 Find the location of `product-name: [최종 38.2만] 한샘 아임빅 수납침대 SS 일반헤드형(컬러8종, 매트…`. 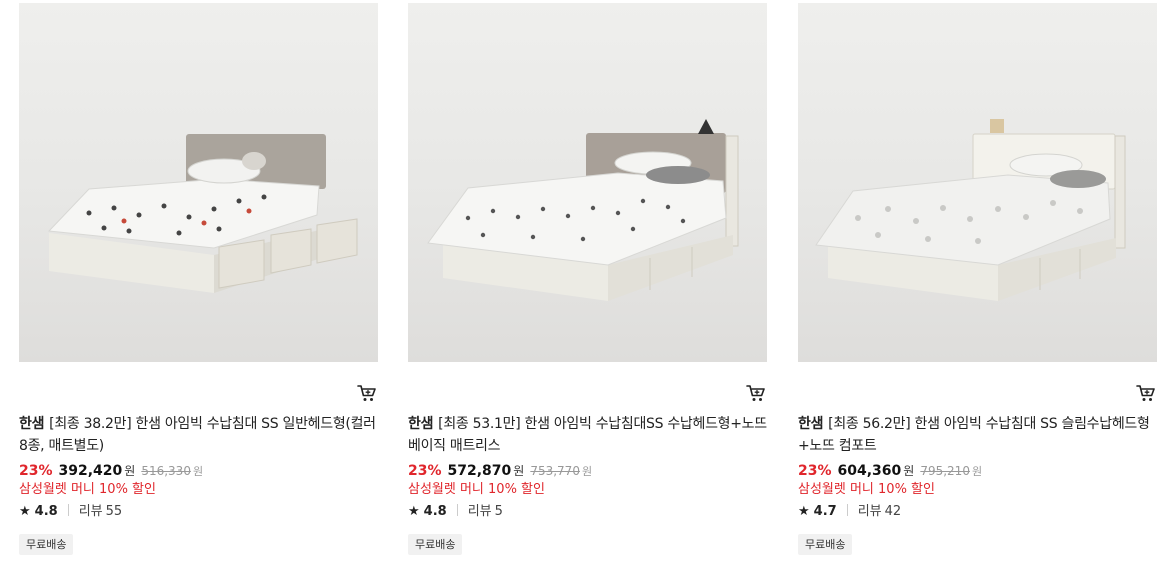

product-name: [최종 38.2만] 한샘 아임빅 수납침대 SS 일반헤드형(컬러8종, 매트… is located at coordinates (197, 435).